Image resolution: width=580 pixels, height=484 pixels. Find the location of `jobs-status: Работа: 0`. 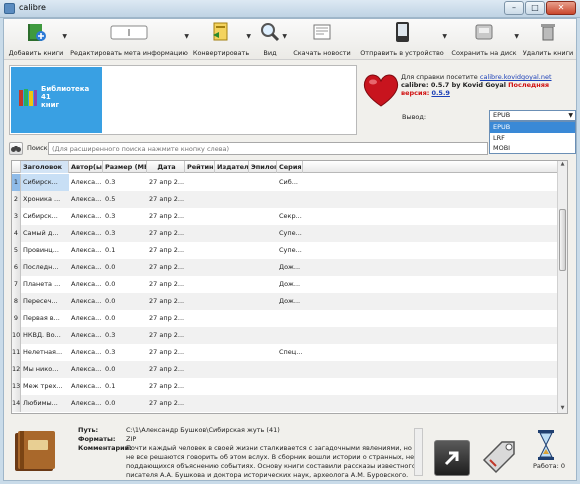

jobs-status: Работа: 0 is located at coordinates (549, 466).